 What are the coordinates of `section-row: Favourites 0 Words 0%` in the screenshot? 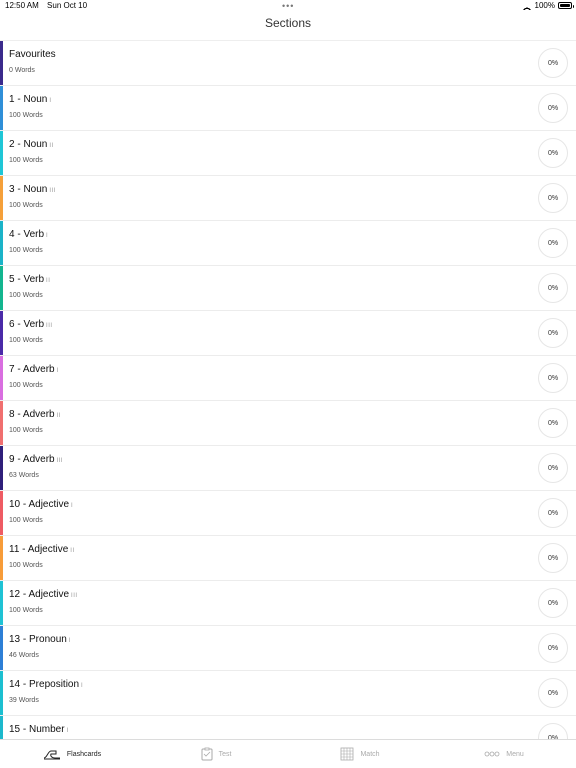 It's located at (288, 63).